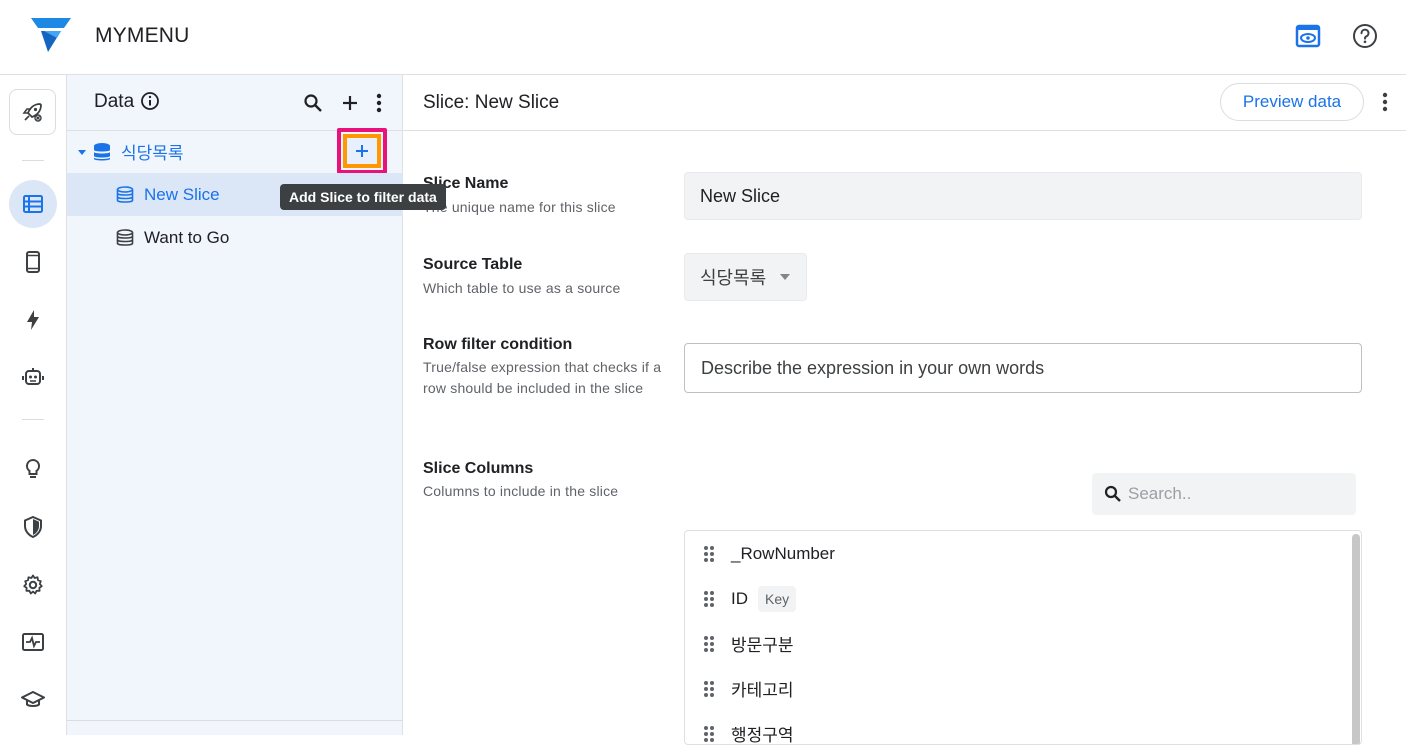 The width and height of the screenshot is (1406, 745). What do you see at coordinates (235, 720) in the screenshot?
I see `panel-divider` at bounding box center [235, 720].